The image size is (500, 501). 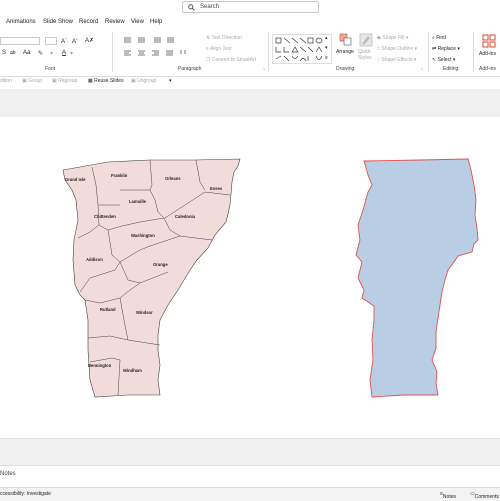 What do you see at coordinates (190, 69) in the screenshot?
I see `group-label-paragraph: Paragraph` at bounding box center [190, 69].